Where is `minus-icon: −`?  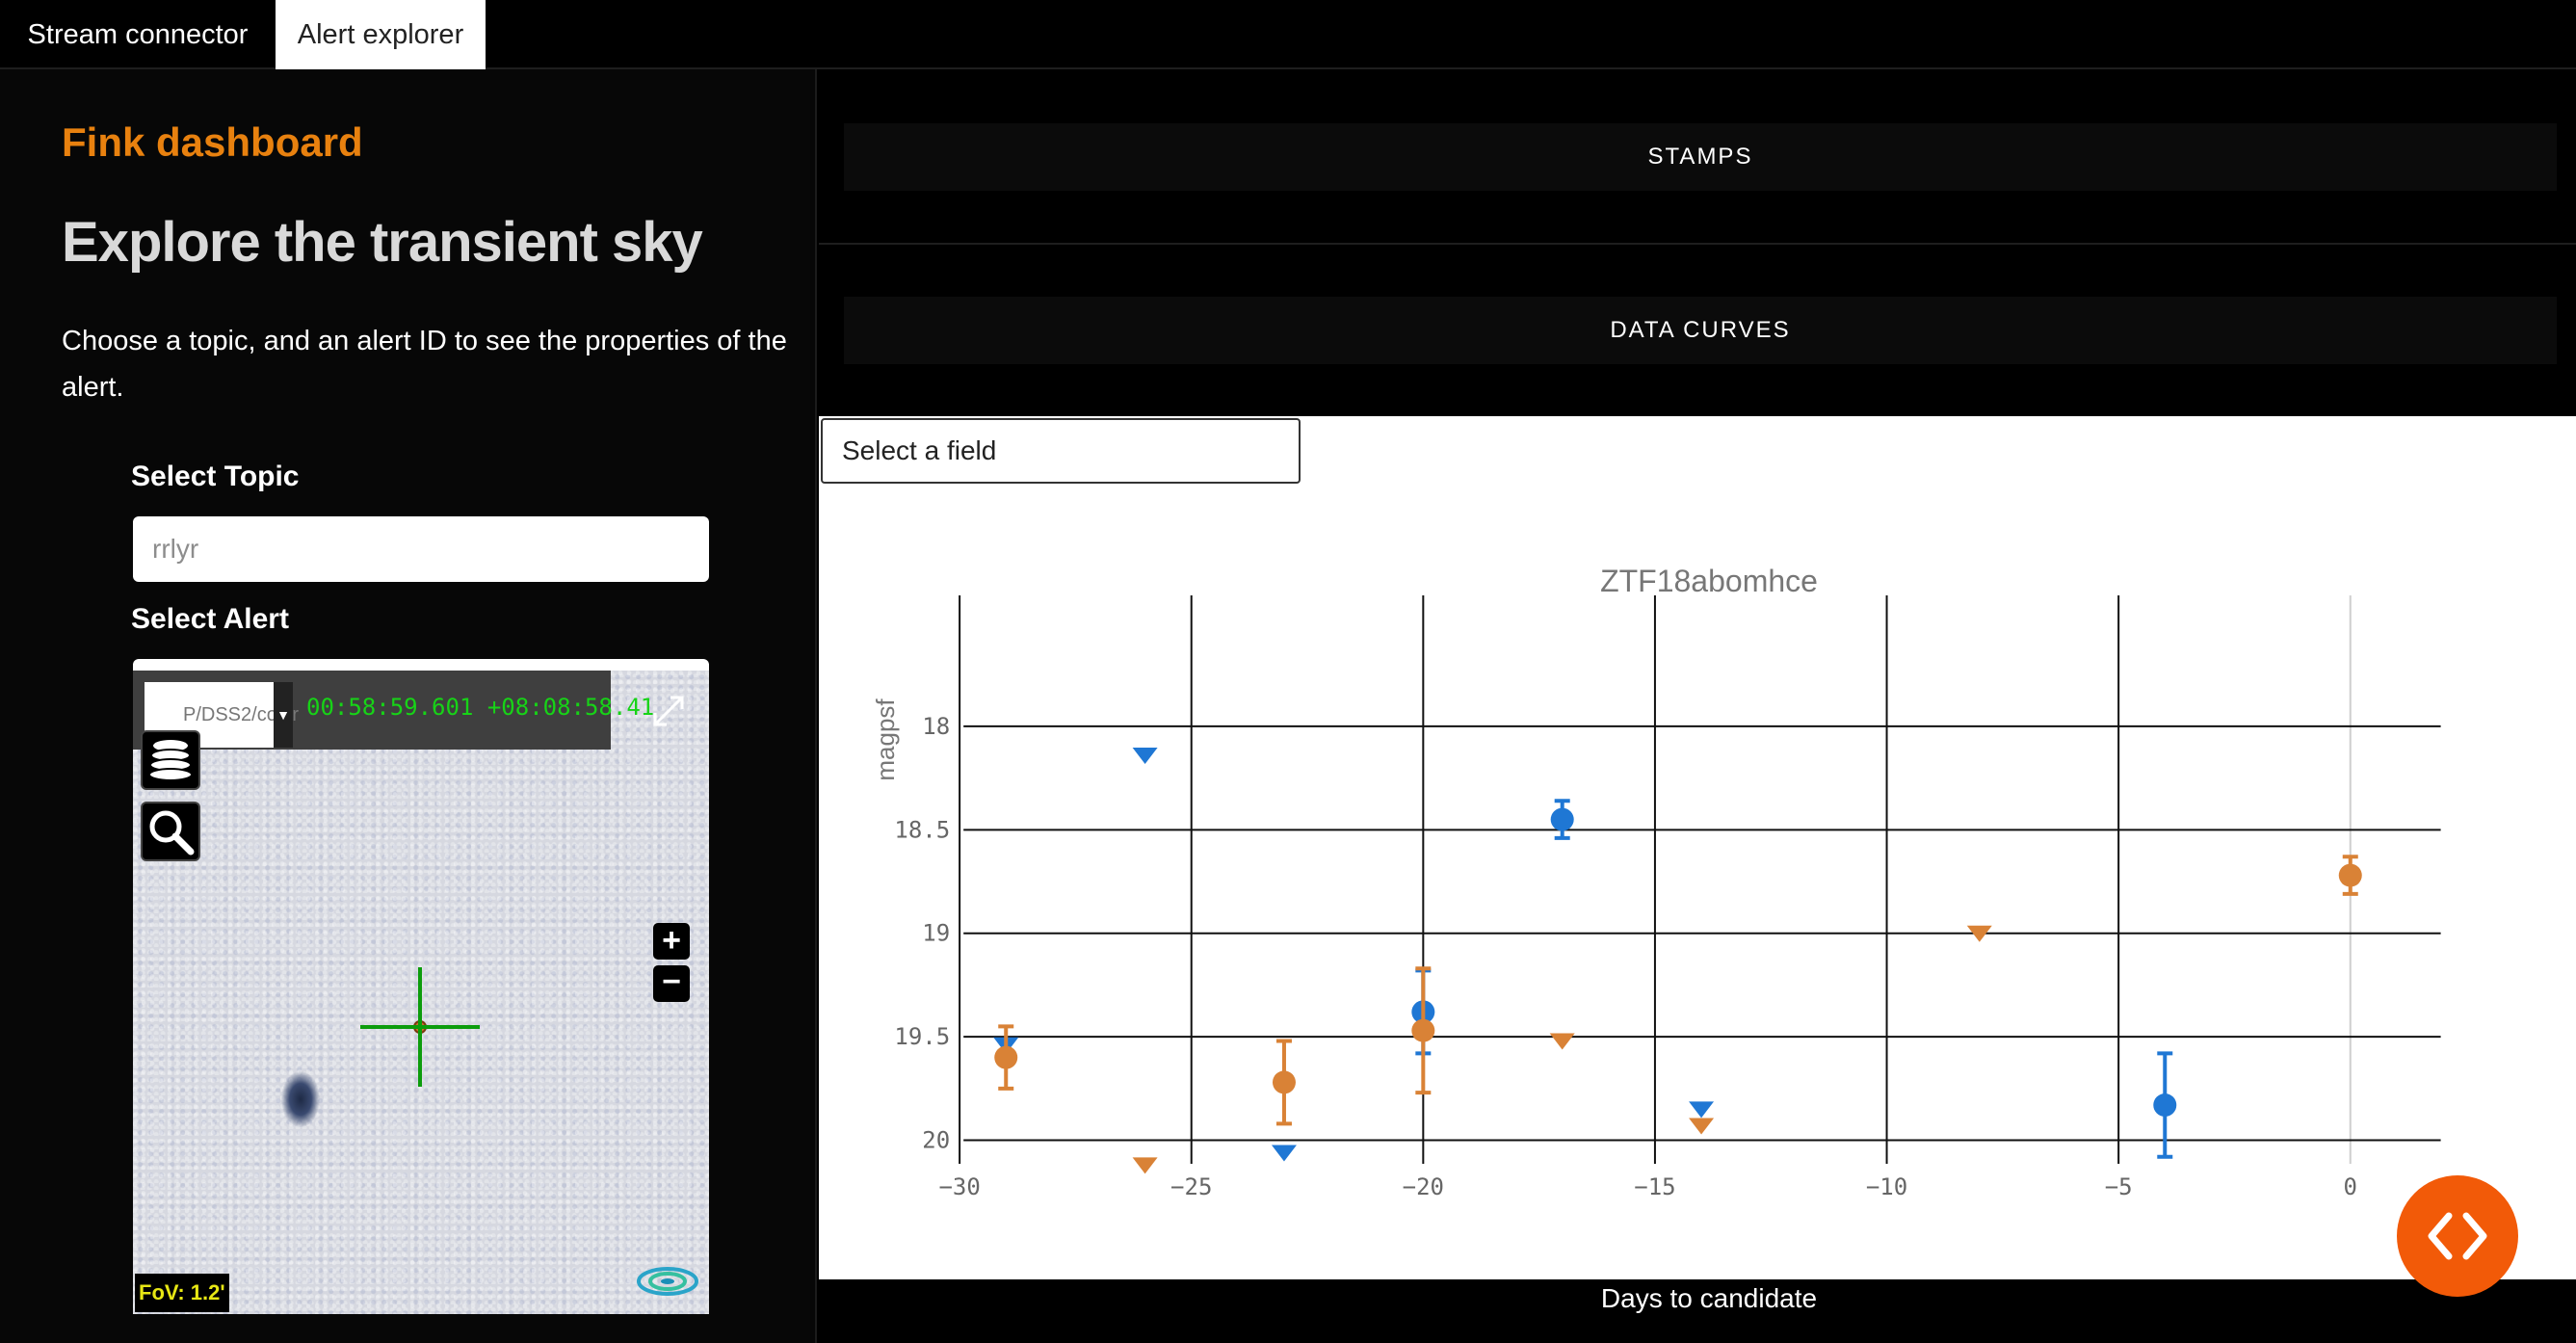 minus-icon: − is located at coordinates (672, 981).